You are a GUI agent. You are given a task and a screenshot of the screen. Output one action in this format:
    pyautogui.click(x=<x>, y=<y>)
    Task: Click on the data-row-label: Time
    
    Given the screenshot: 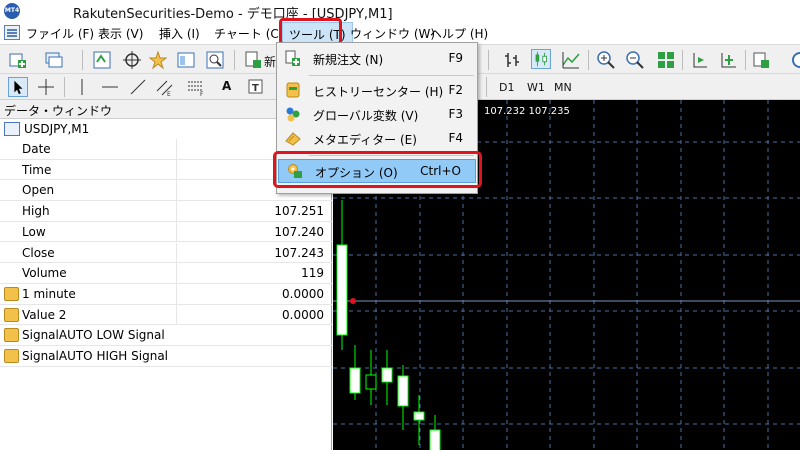 What is the action you would take?
    pyautogui.click(x=37, y=169)
    